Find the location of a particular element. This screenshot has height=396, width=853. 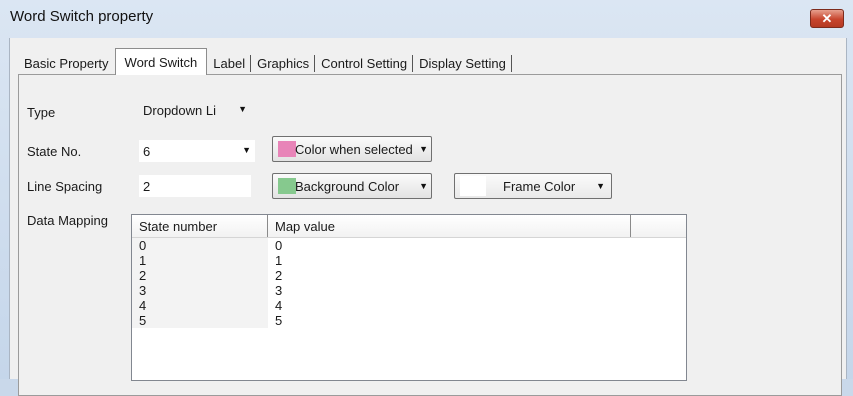

background-color-button: Background Color ▼ is located at coordinates (352, 186).